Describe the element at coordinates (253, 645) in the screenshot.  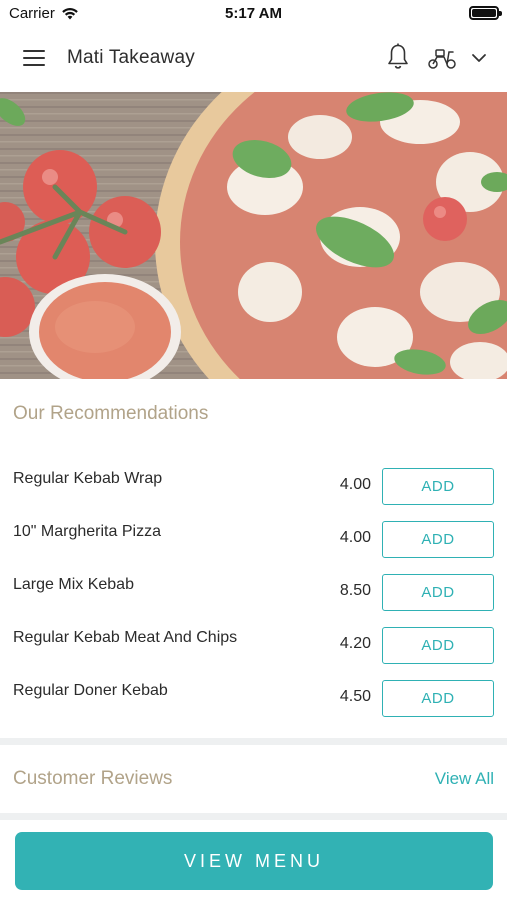
I see `list-item: Regular Kebab Meat And Chips 4.20 ADD` at that location.